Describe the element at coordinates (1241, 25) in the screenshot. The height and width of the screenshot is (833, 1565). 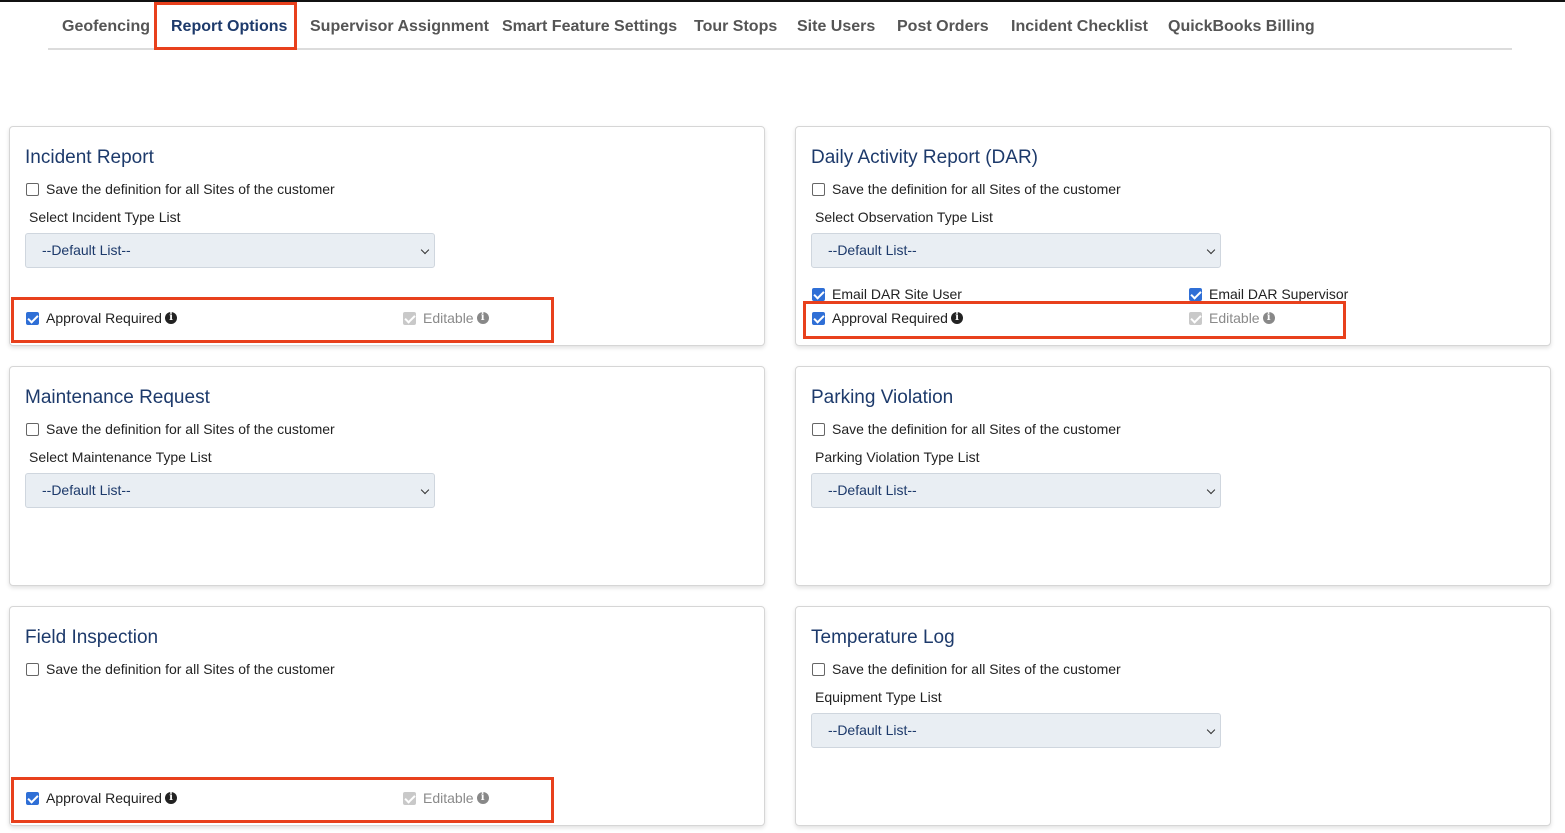
I see `tab-quickbooks-billing: QuickBooks Billing` at that location.